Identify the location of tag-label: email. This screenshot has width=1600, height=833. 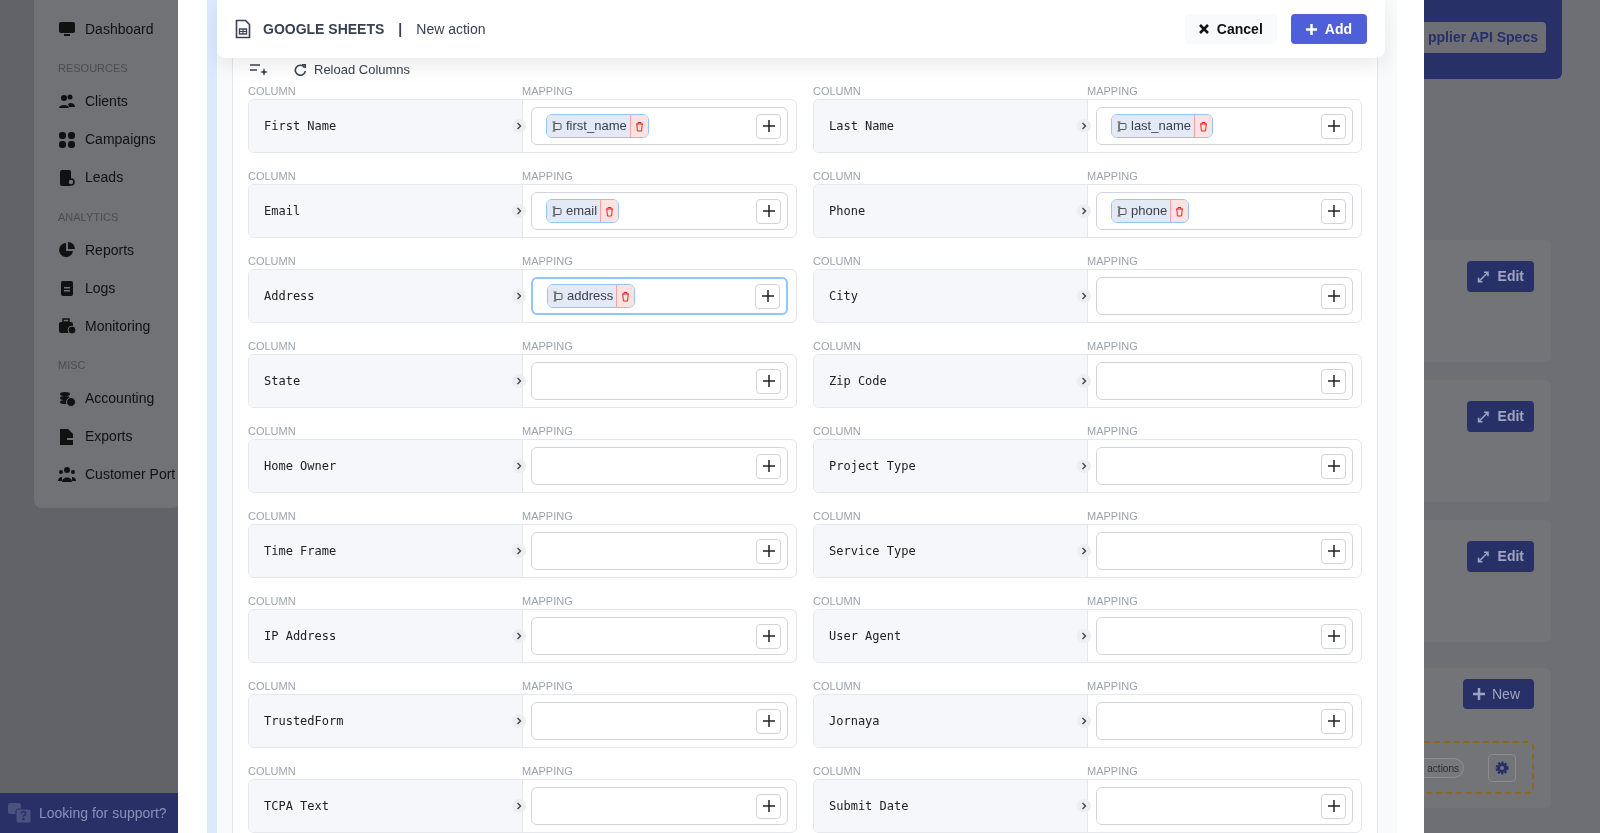
(582, 211).